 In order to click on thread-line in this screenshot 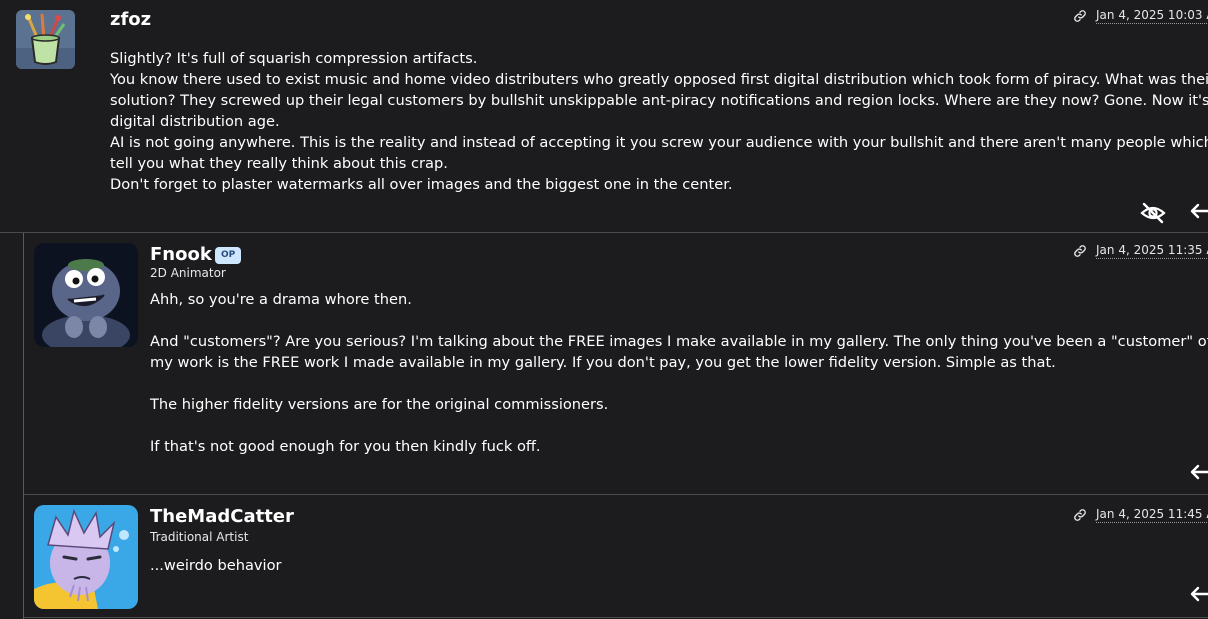, I will do `click(23, 426)`.